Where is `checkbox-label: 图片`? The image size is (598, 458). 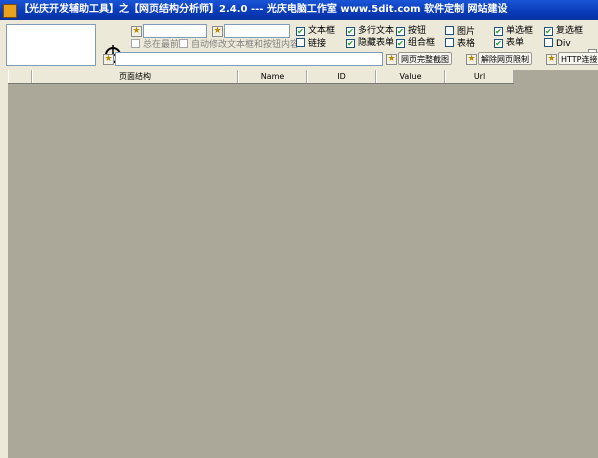 checkbox-label: 图片 is located at coordinates (466, 32).